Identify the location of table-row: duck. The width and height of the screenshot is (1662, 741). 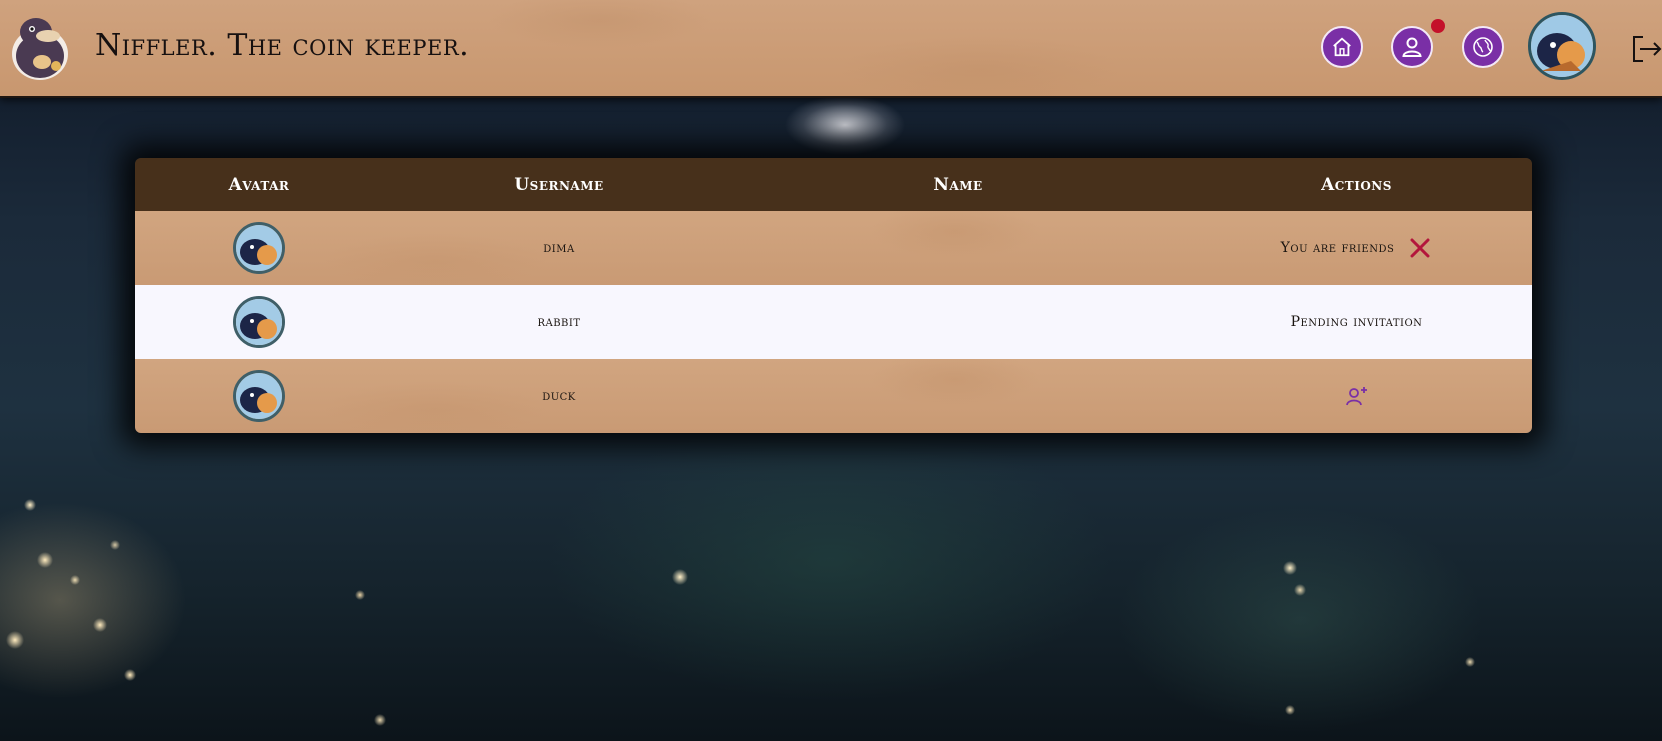
(833, 396).